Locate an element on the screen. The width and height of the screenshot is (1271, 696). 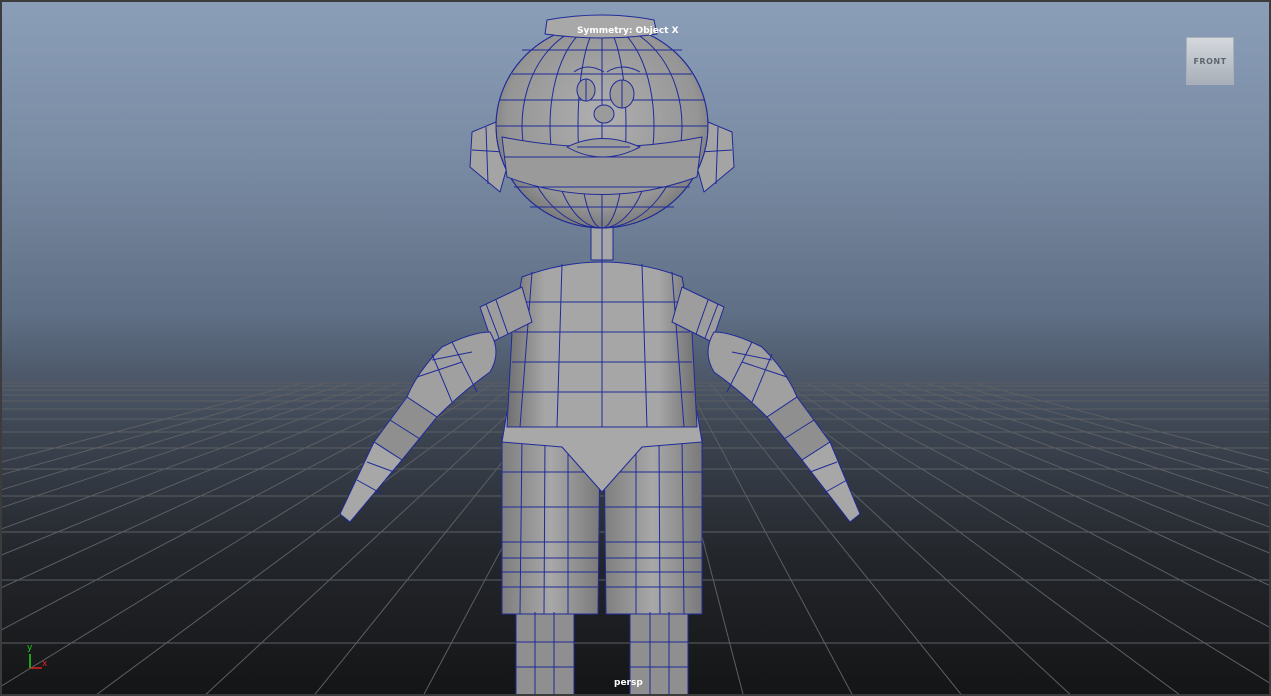
view-cube: FRONT is located at coordinates (1210, 61).